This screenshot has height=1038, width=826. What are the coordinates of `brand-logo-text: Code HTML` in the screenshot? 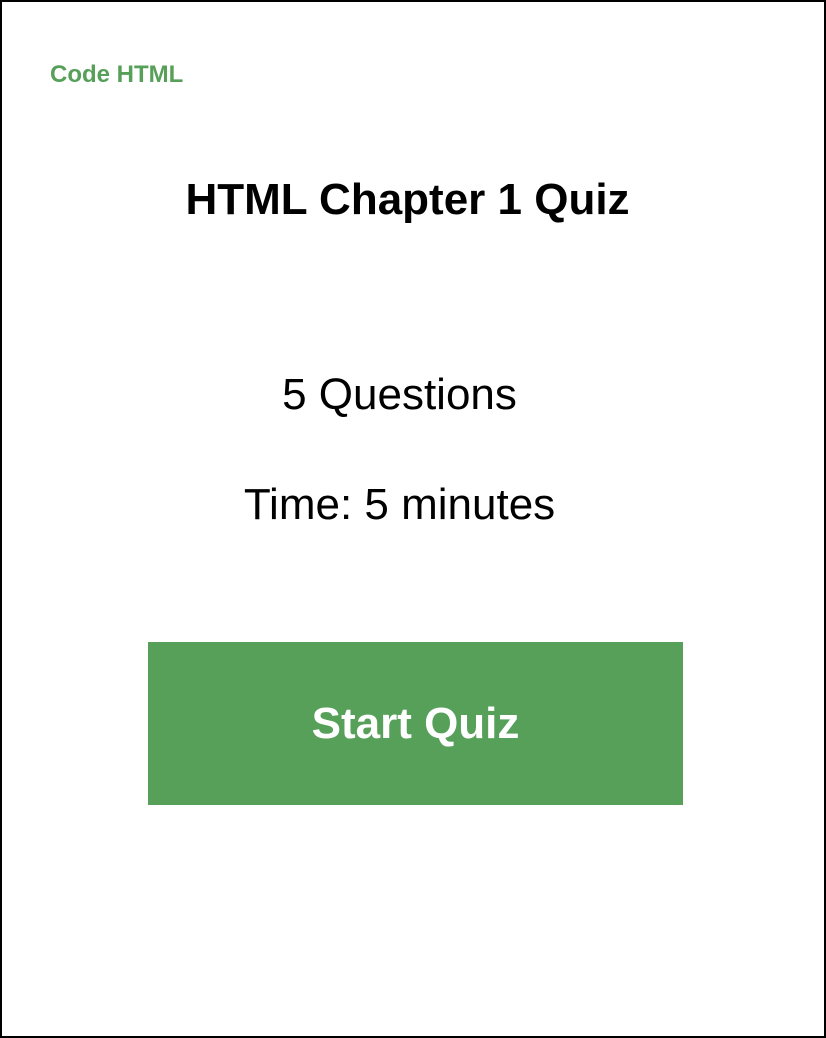 It's located at (116, 75).